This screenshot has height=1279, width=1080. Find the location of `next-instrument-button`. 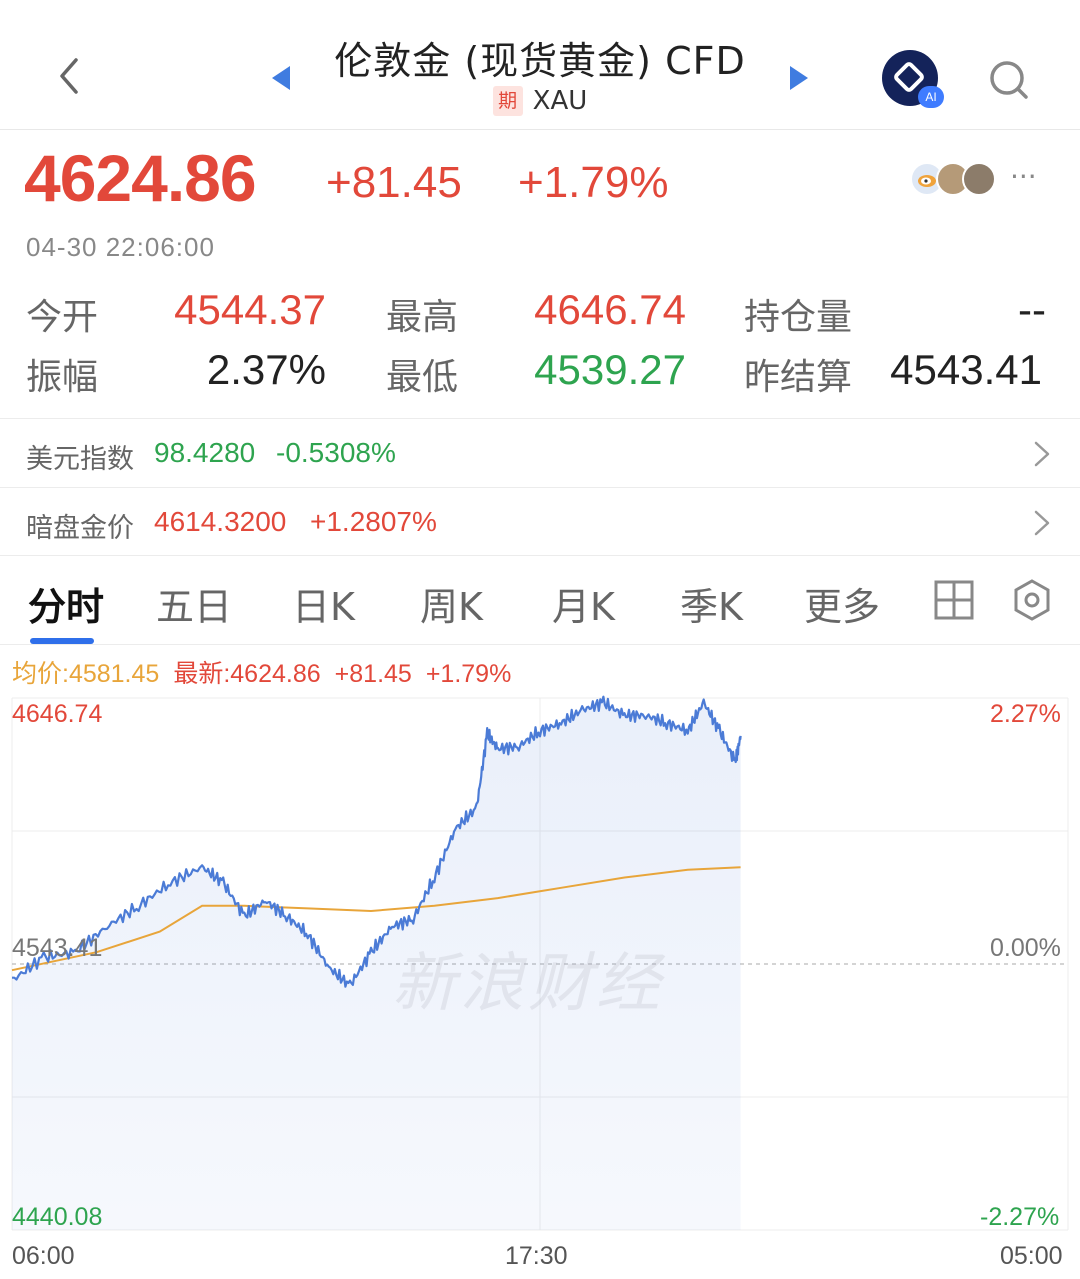

next-instrument-button is located at coordinates (798, 78).